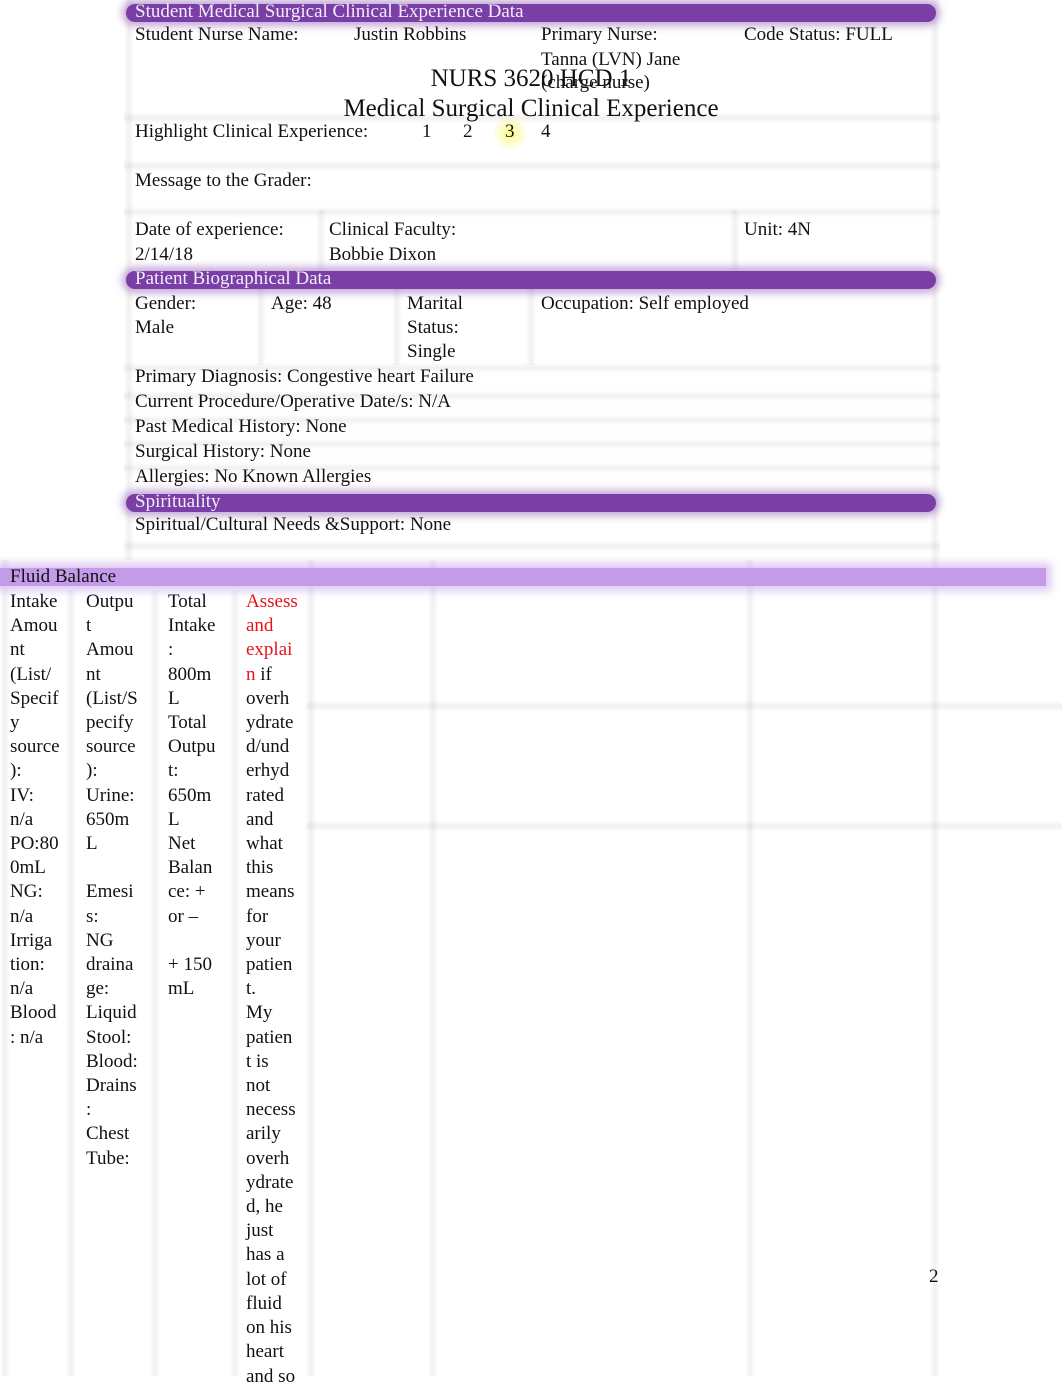  I want to click on section-title-biographical: Patient Biographical Data, so click(233, 278).